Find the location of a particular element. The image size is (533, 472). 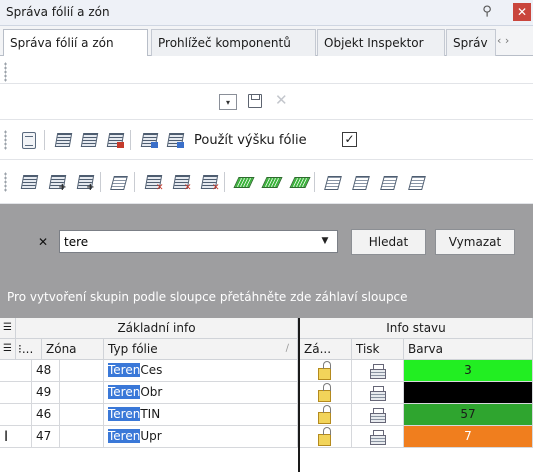

toolbar-layer-ops is located at coordinates (266, 182).